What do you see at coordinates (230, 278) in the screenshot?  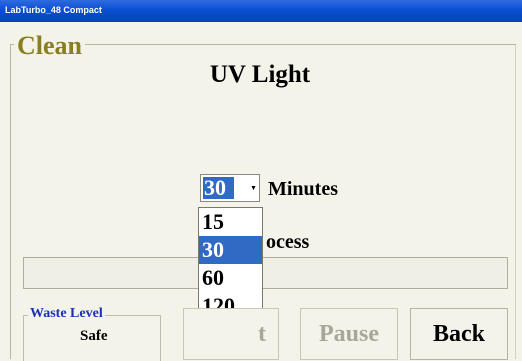 I see `duration-option-60: 60` at bounding box center [230, 278].